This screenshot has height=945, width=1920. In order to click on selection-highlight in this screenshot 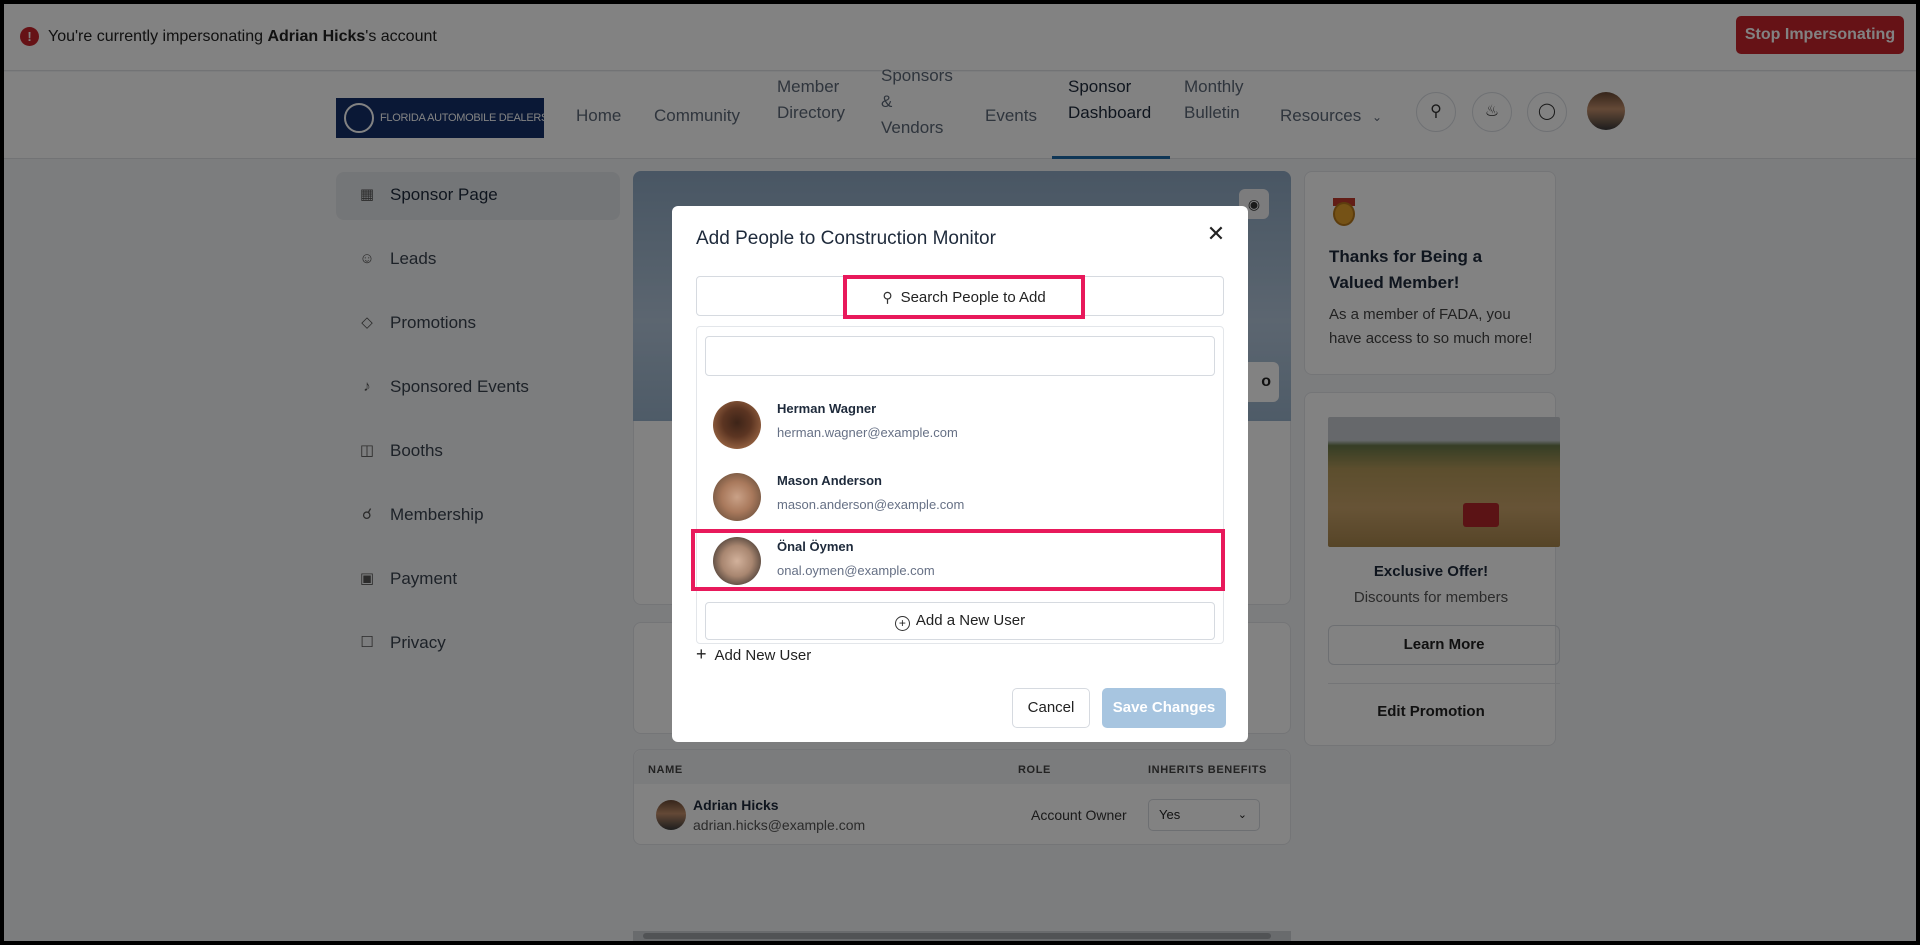, I will do `click(958, 560)`.